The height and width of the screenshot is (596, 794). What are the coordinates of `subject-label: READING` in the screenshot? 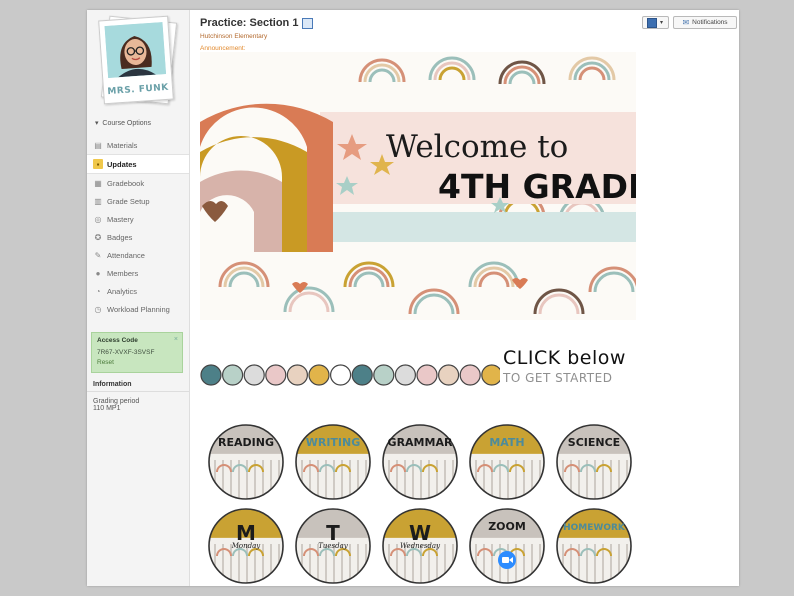 It's located at (246, 442).